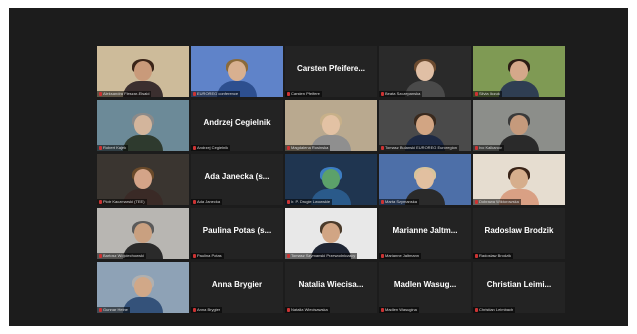 The image size is (637, 334). I want to click on participant-name-text: Ir. P. Drugie Lwowskie, so click(311, 201).